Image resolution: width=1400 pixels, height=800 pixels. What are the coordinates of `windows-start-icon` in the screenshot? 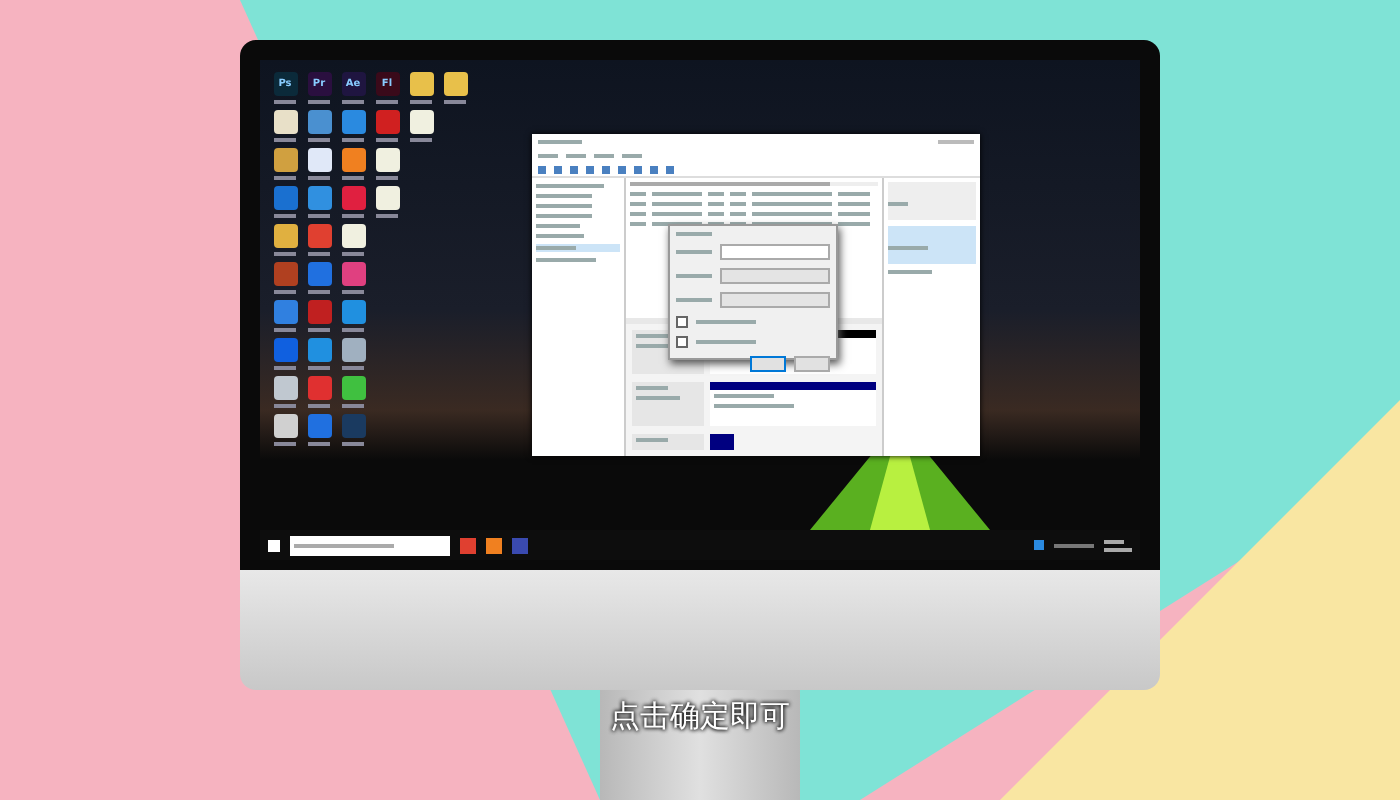 It's located at (274, 545).